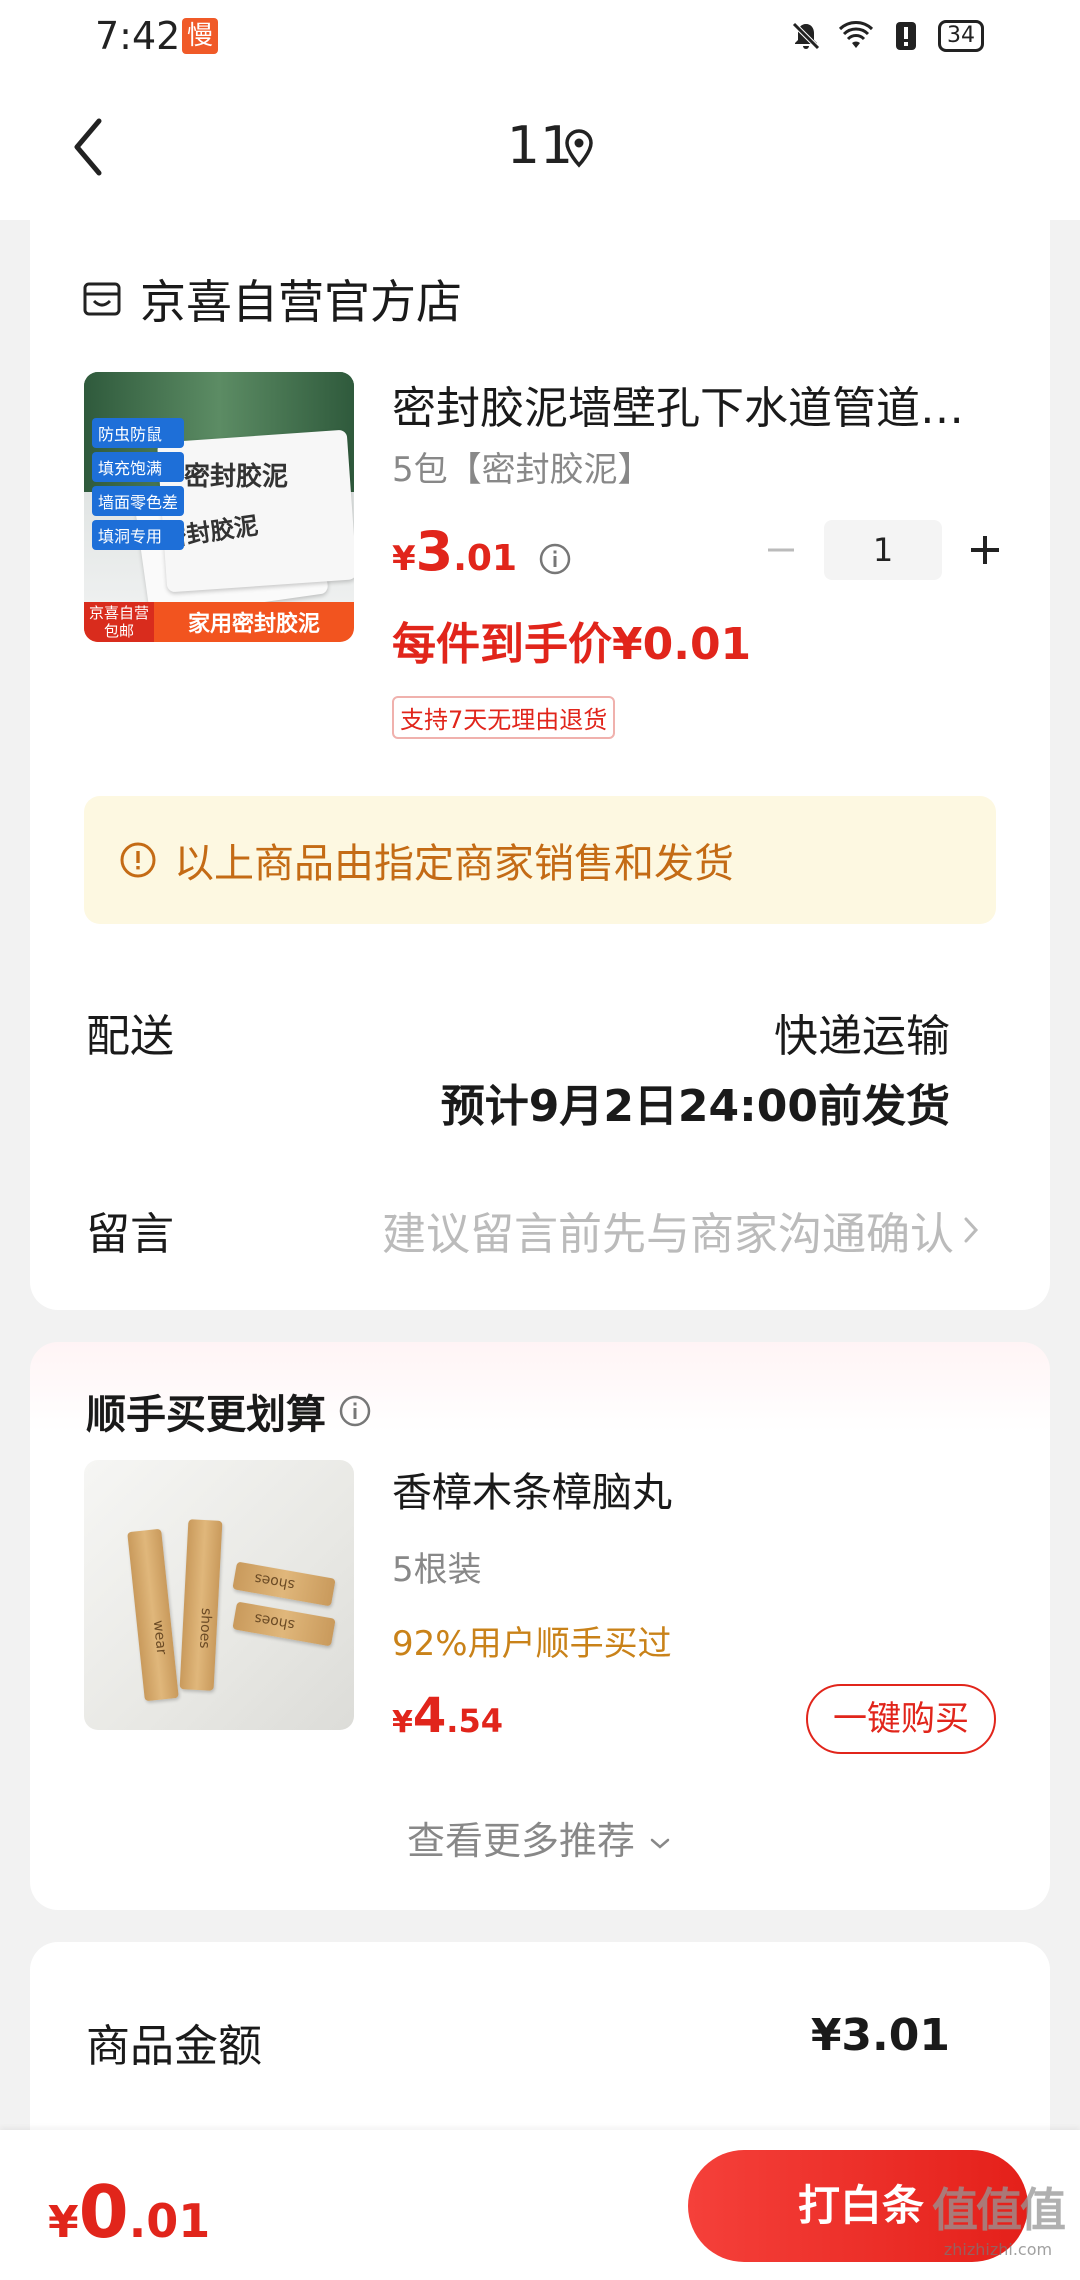 The width and height of the screenshot is (1080, 2280). Describe the element at coordinates (138, 36) in the screenshot. I see `status-time: 7:42` at that location.